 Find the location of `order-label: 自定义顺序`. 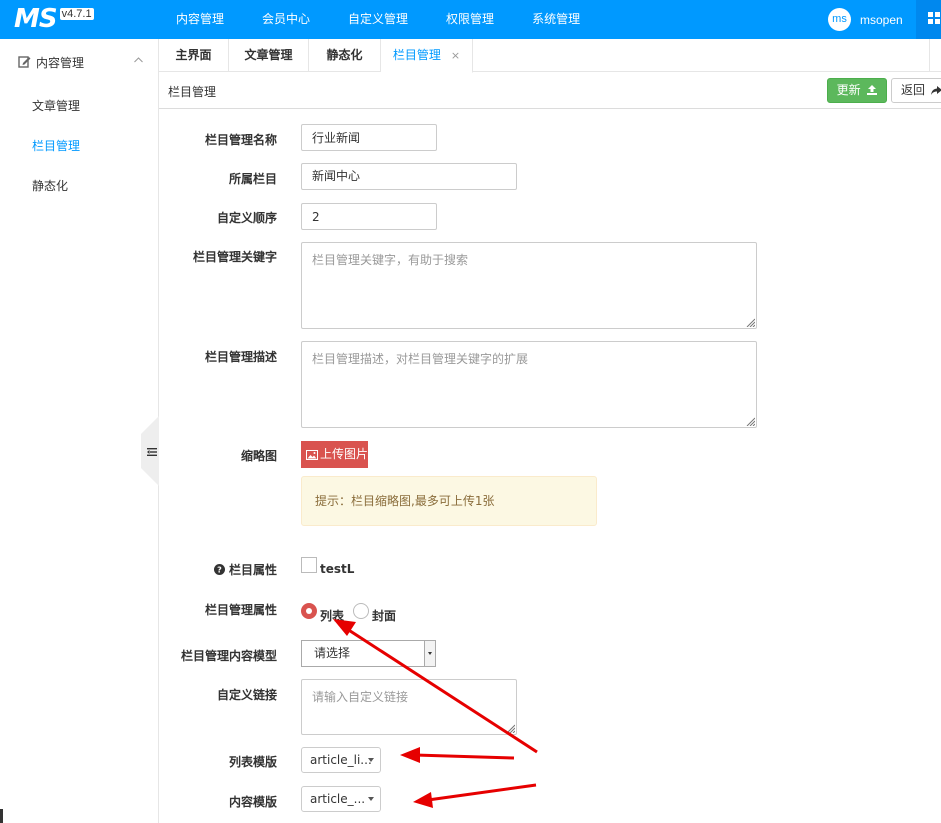

order-label: 自定义顺序 is located at coordinates (246, 218).